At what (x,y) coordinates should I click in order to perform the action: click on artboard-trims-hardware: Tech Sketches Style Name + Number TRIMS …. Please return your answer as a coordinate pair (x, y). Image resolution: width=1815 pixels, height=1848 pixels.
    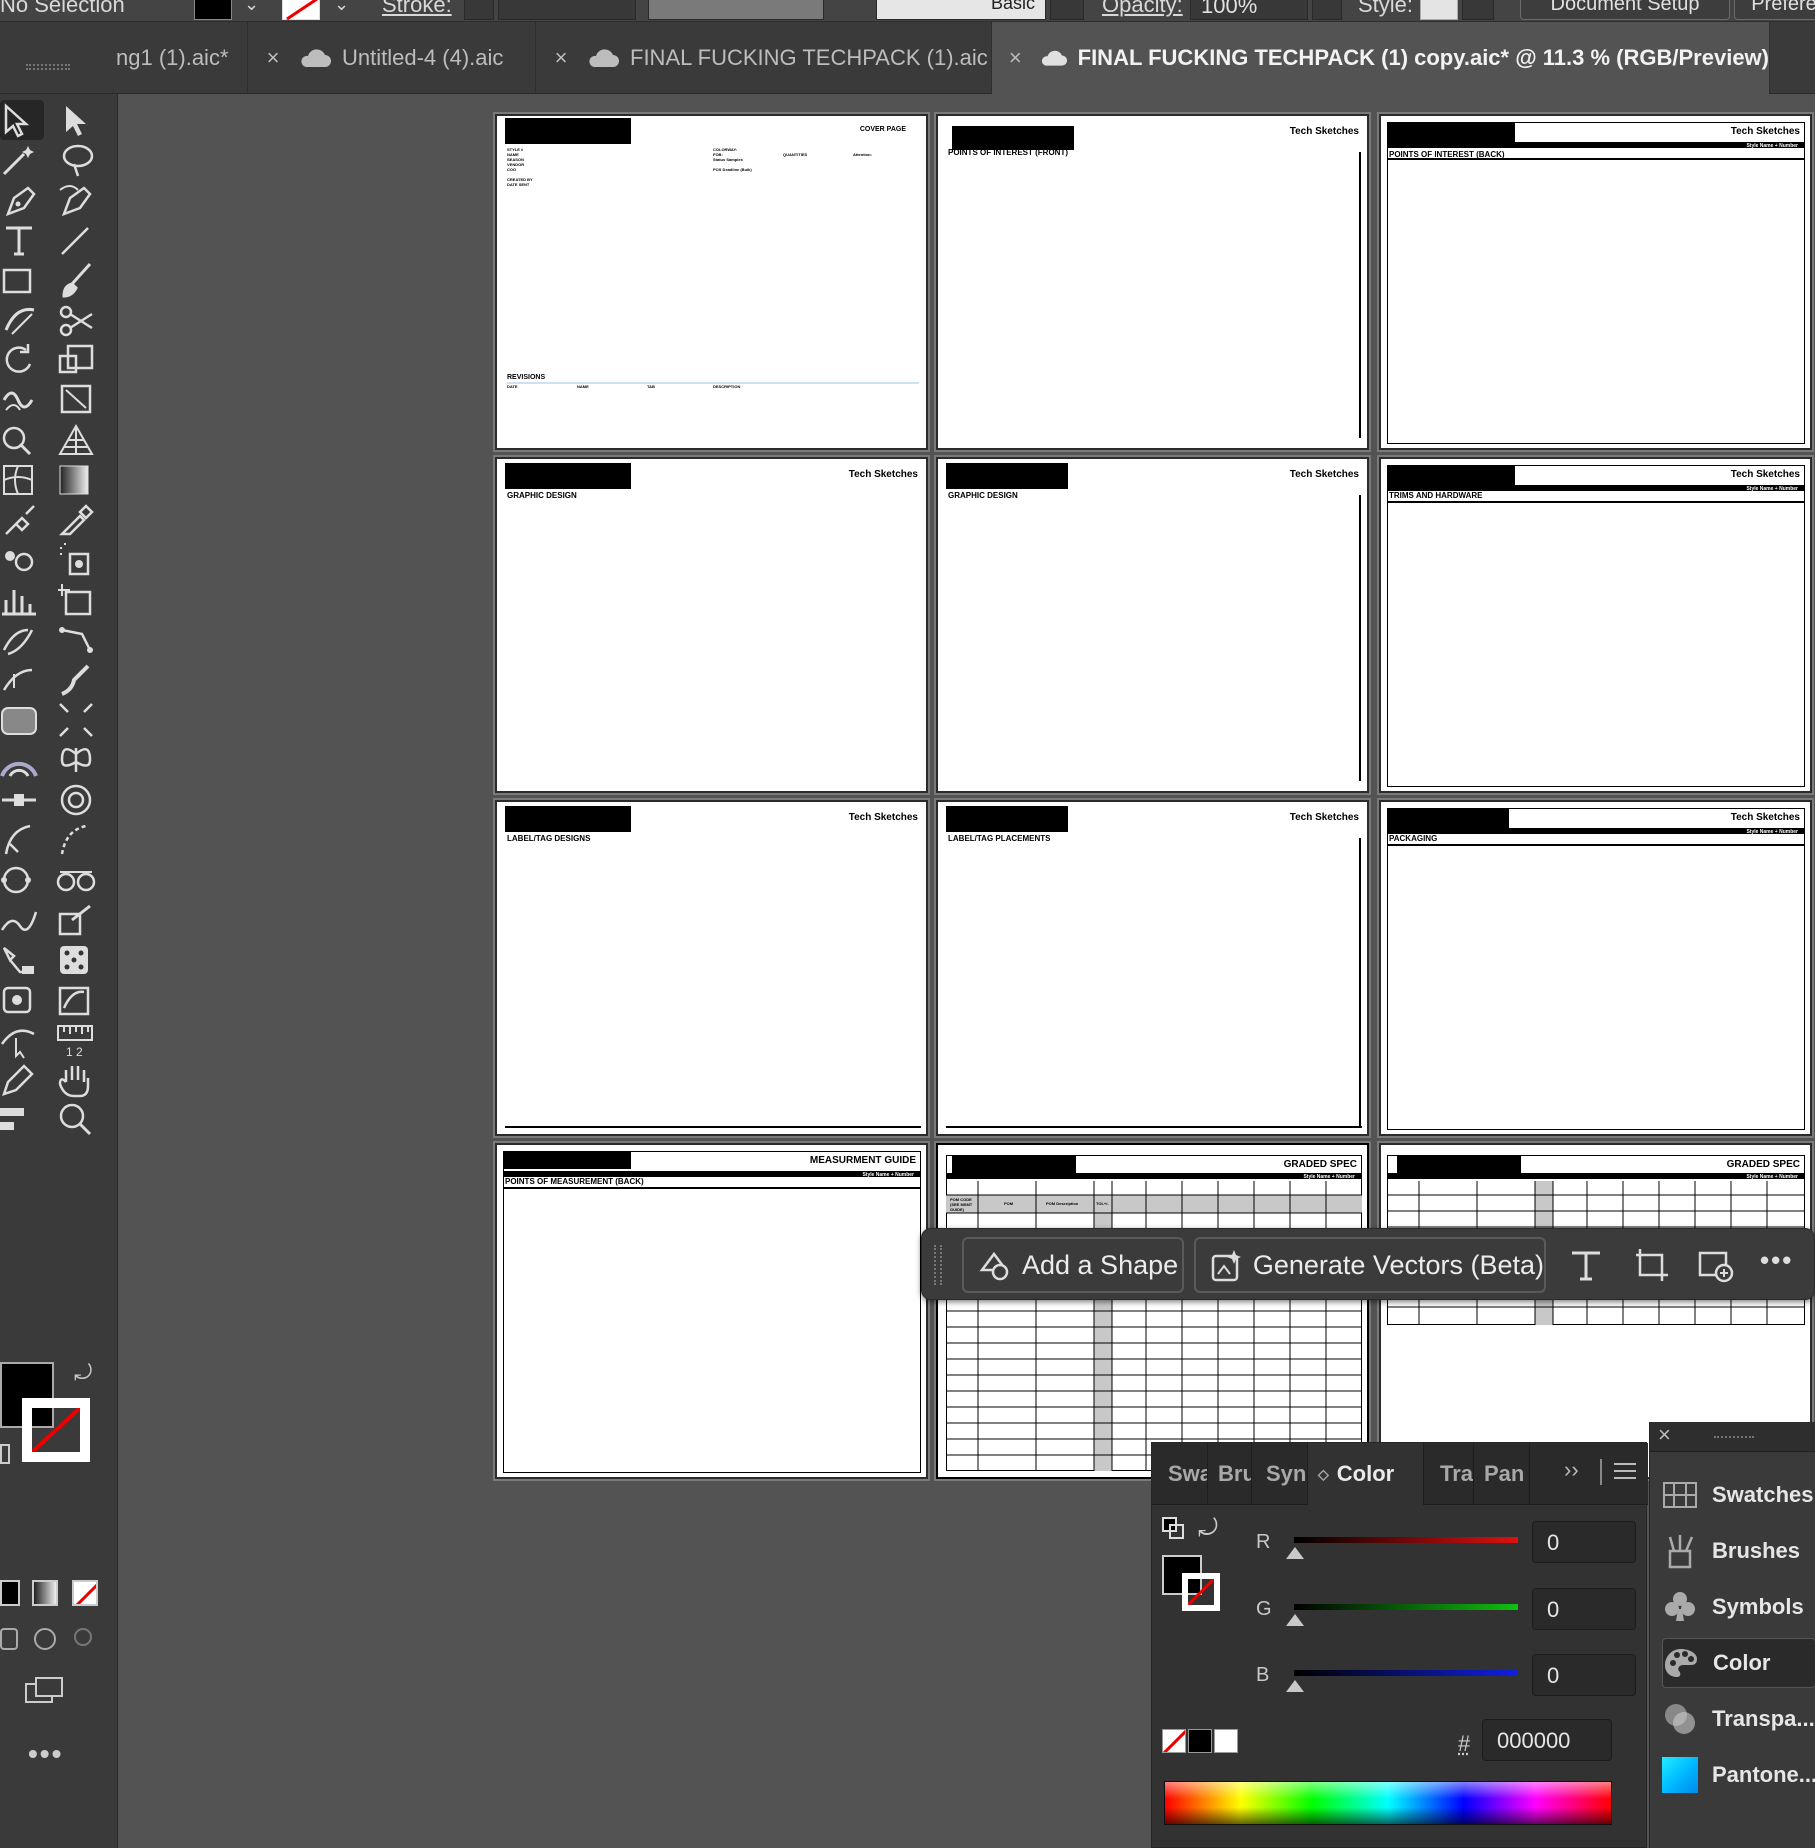
    Looking at the image, I should click on (1595, 625).